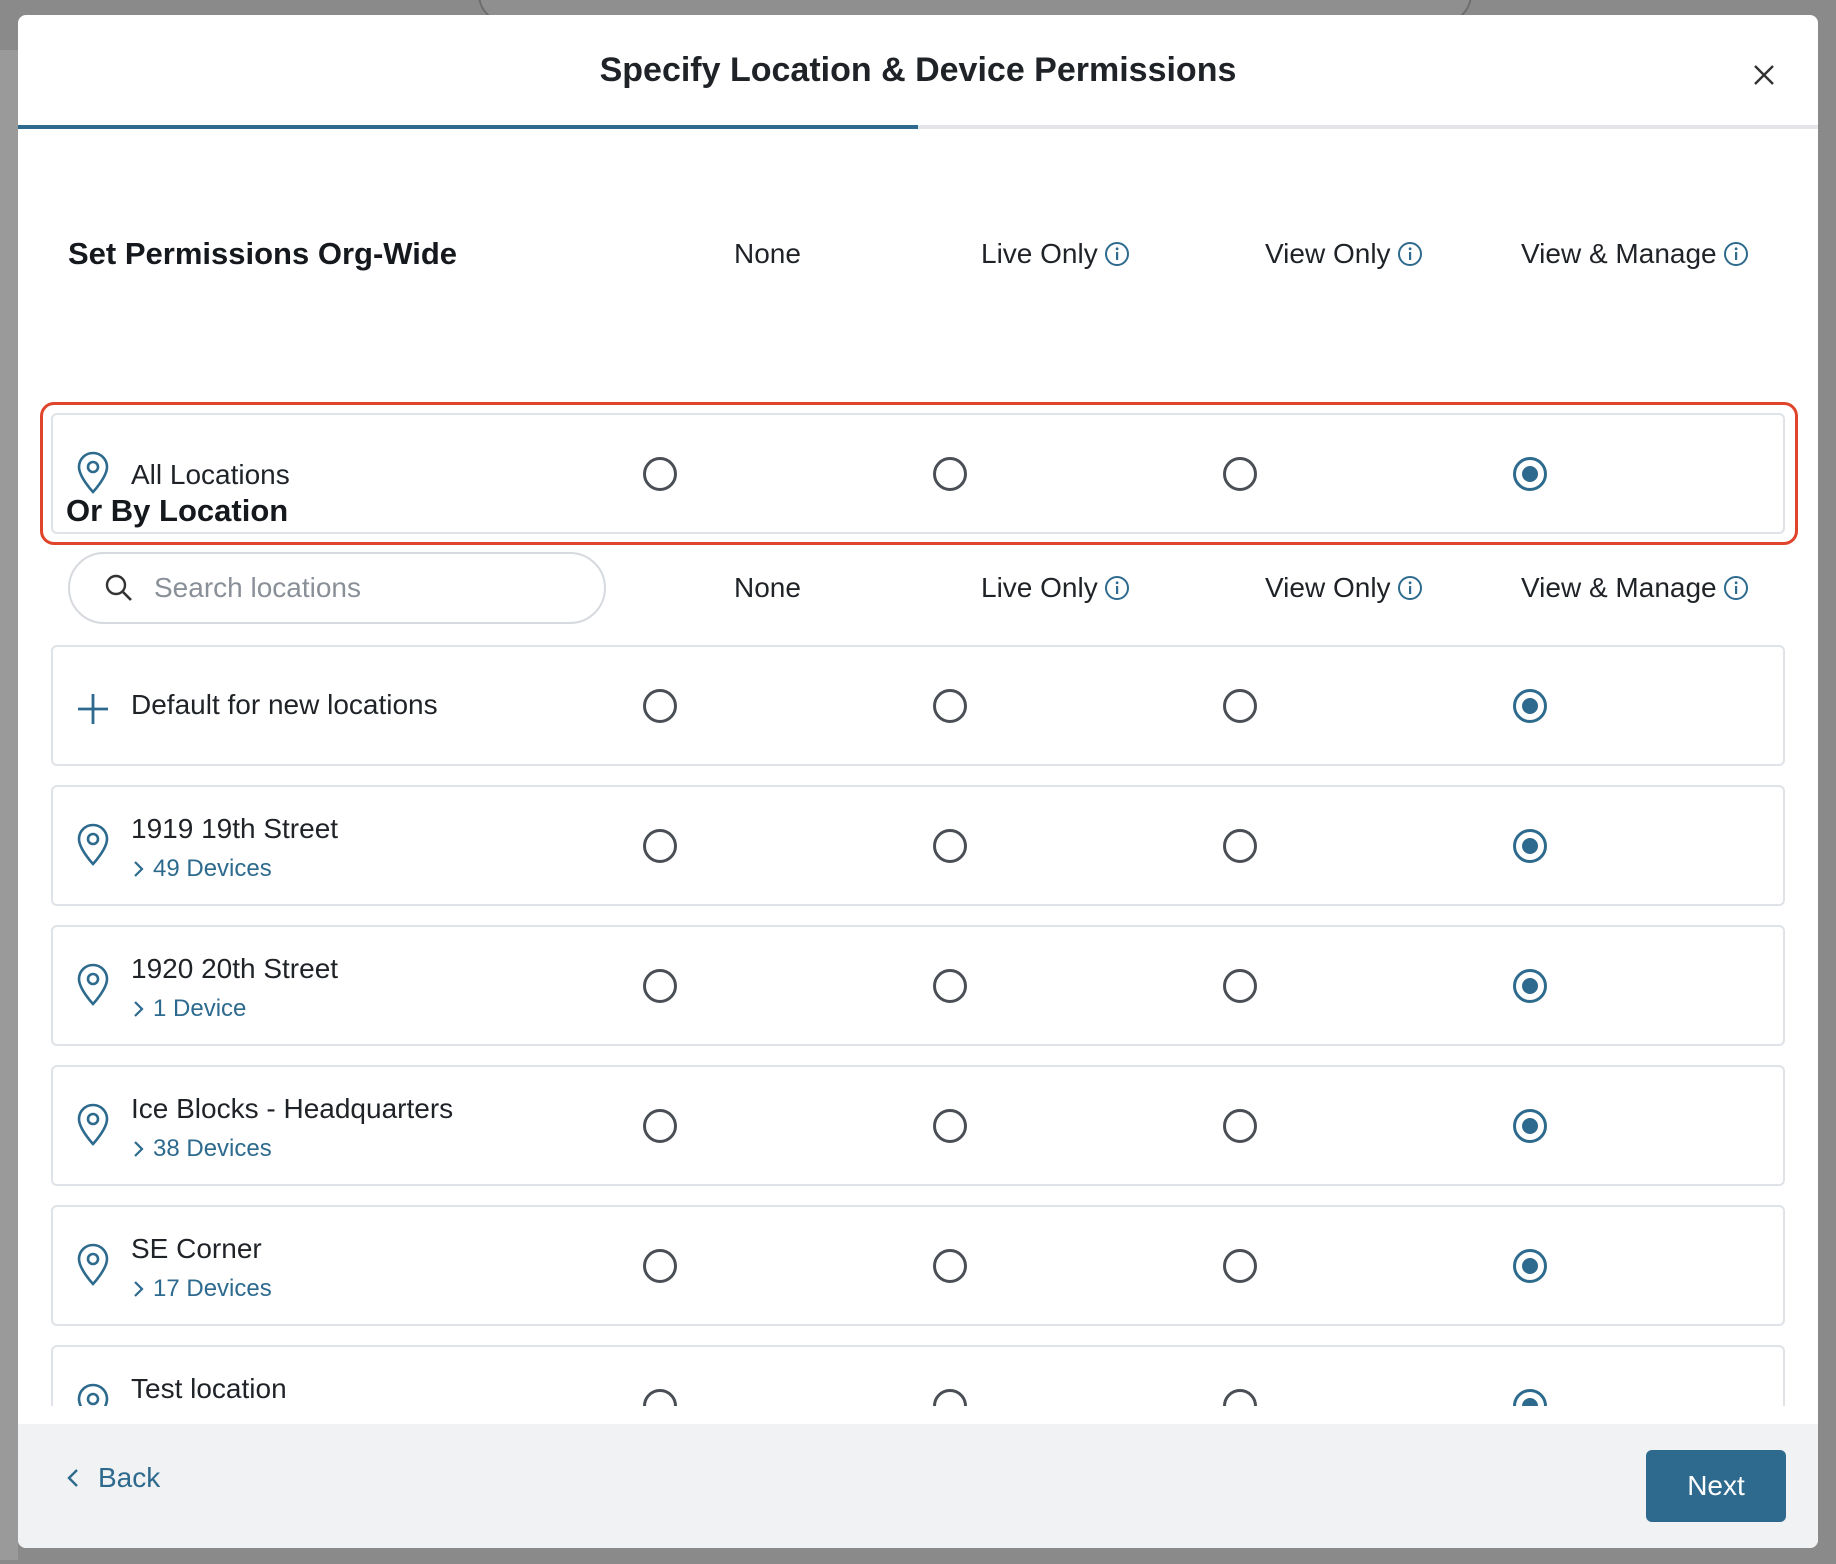 This screenshot has width=1836, height=1564. What do you see at coordinates (918, 1486) in the screenshot?
I see `modal-footer: Back Next` at bounding box center [918, 1486].